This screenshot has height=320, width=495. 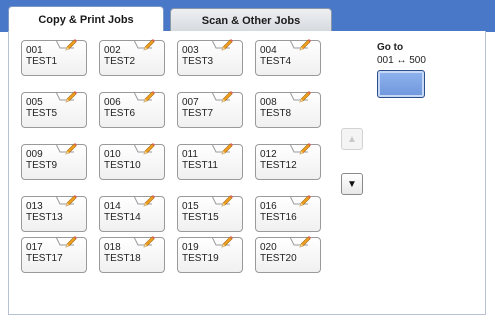 What do you see at coordinates (268, 206) in the screenshot?
I see `job-number: 016` at bounding box center [268, 206].